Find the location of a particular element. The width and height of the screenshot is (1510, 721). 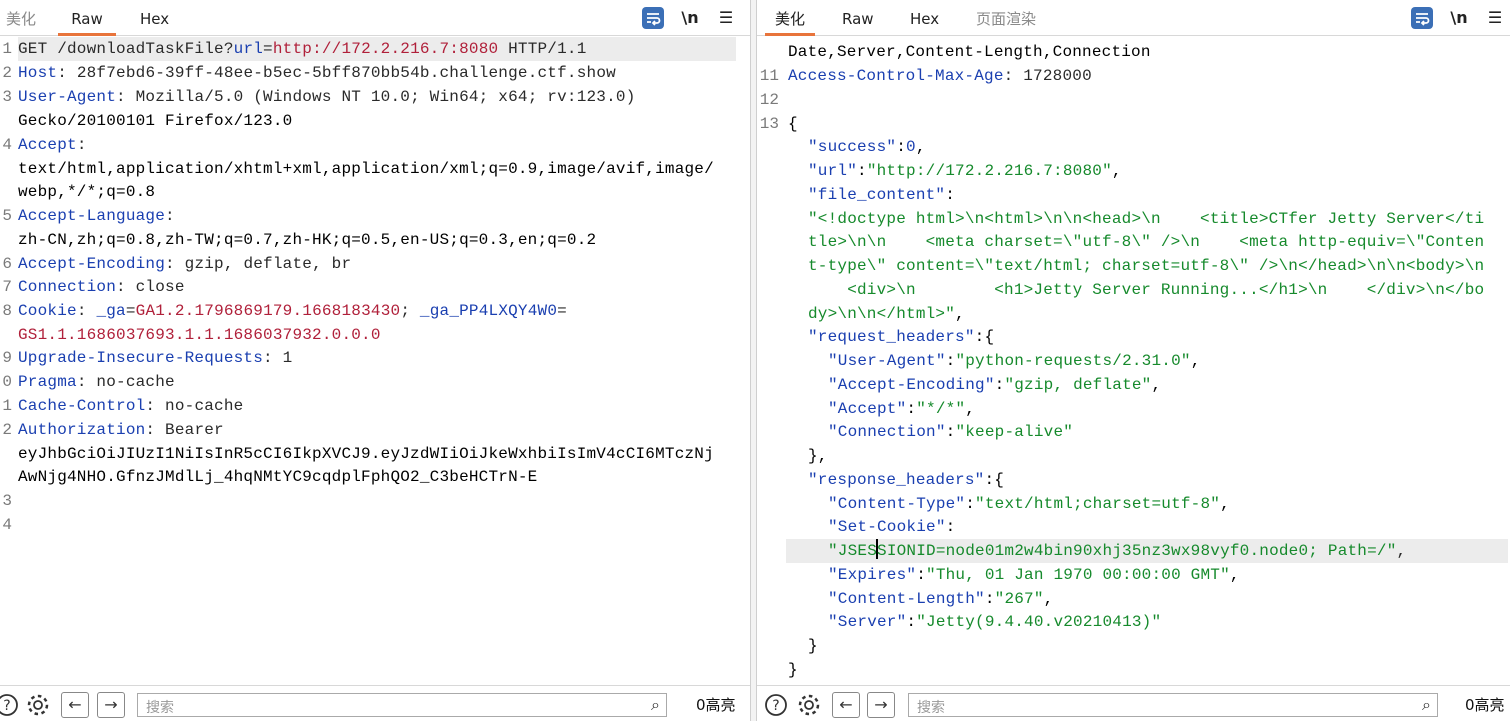

header-name: Access-Control-Max-Age is located at coordinates (896, 76).